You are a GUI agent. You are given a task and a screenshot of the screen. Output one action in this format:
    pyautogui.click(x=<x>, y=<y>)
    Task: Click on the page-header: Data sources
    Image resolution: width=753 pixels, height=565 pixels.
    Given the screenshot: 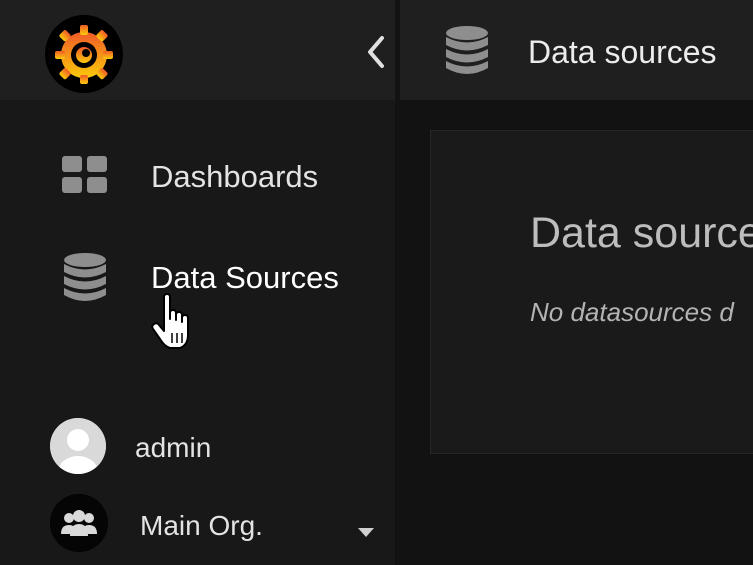 What is the action you would take?
    pyautogui.click(x=576, y=50)
    